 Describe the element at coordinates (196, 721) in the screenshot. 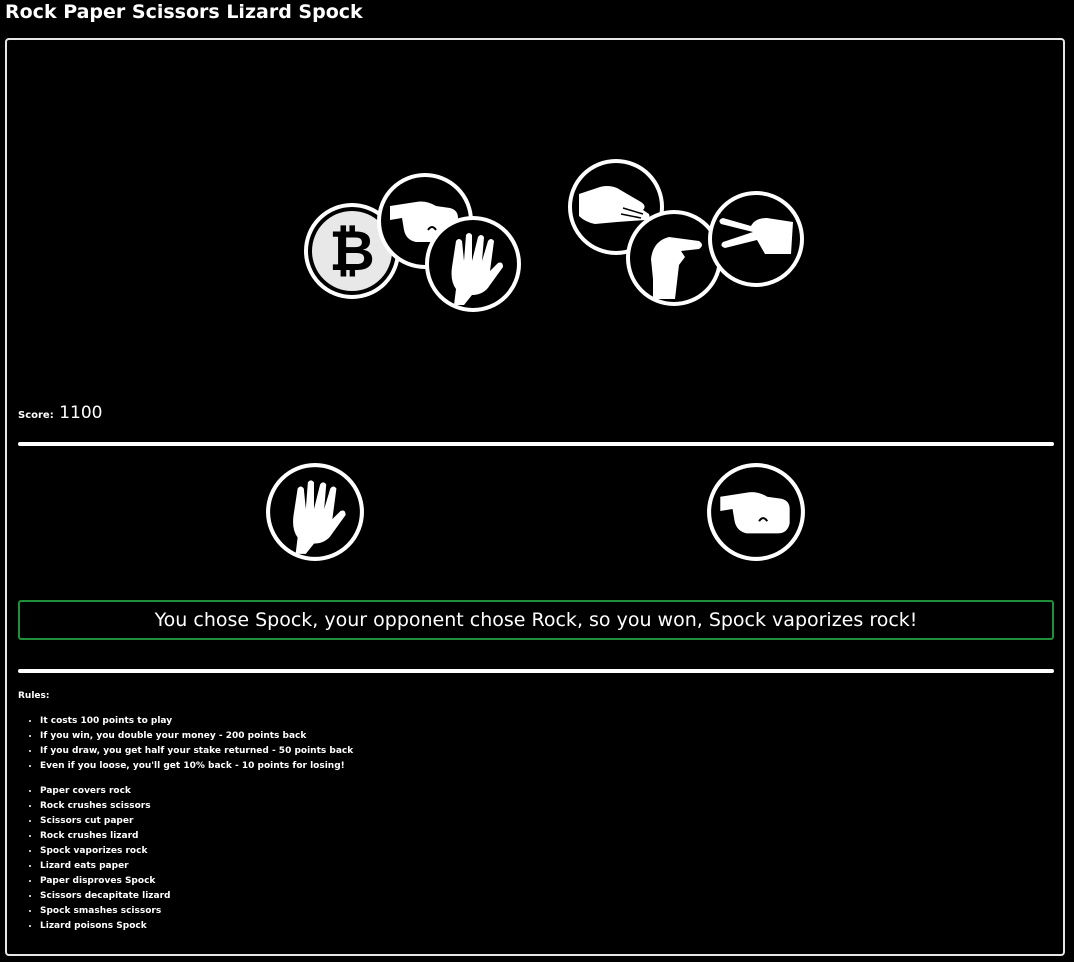

I see `list-item: It costs 100 points to play` at that location.